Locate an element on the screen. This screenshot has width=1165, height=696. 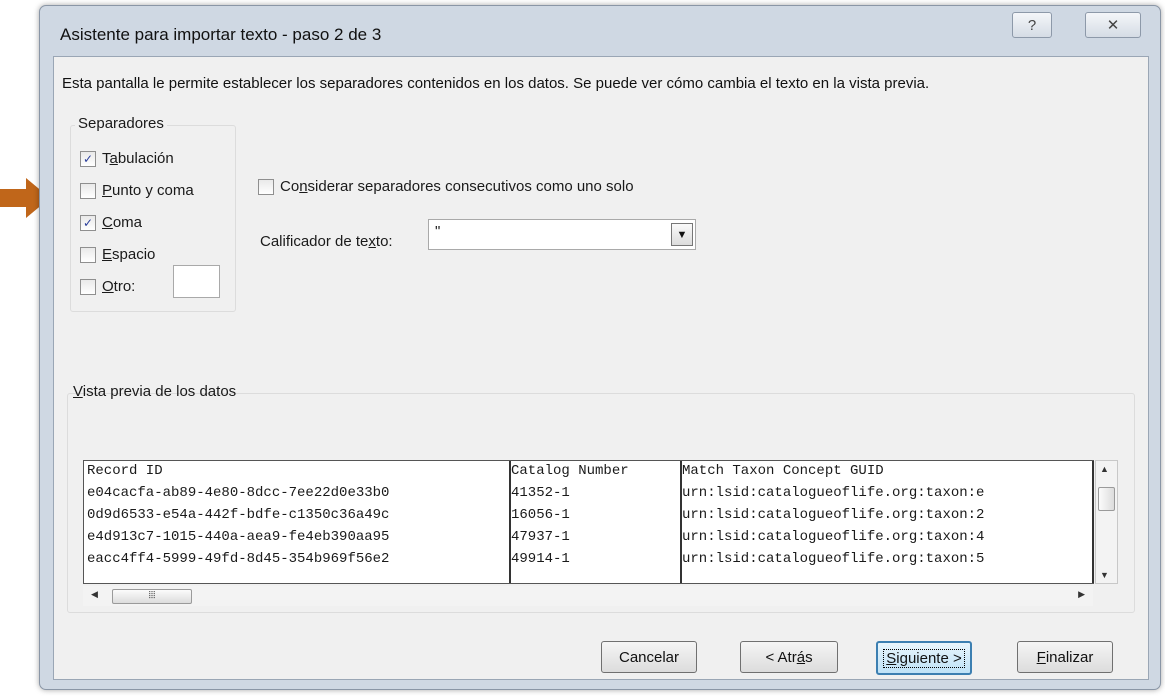
next-button: Siguiente > is located at coordinates (924, 658).